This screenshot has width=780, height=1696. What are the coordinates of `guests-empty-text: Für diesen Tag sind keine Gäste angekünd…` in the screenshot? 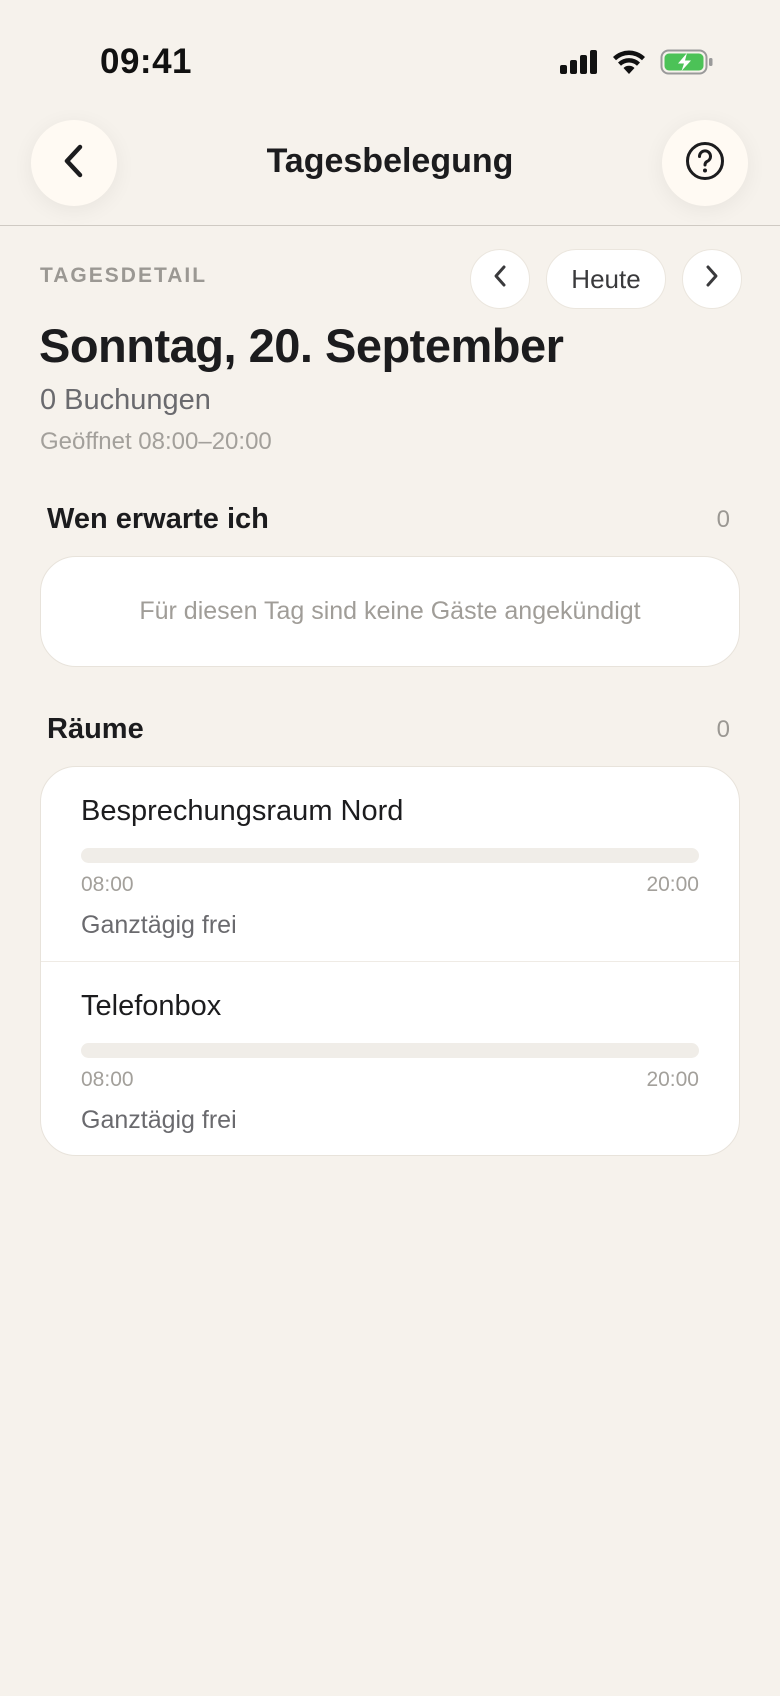 It's located at (390, 611).